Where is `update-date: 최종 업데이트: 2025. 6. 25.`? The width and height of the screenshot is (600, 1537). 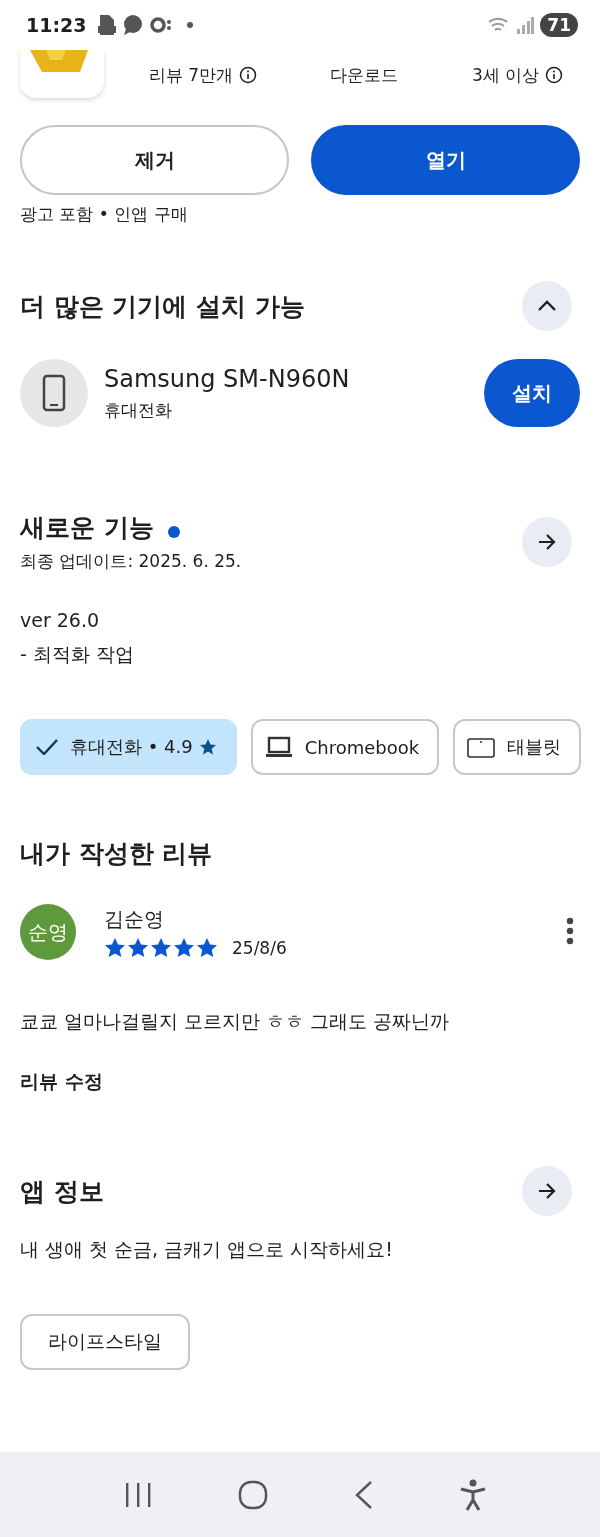
update-date: 최종 업데이트: 2025. 6. 25. is located at coordinates (131, 561).